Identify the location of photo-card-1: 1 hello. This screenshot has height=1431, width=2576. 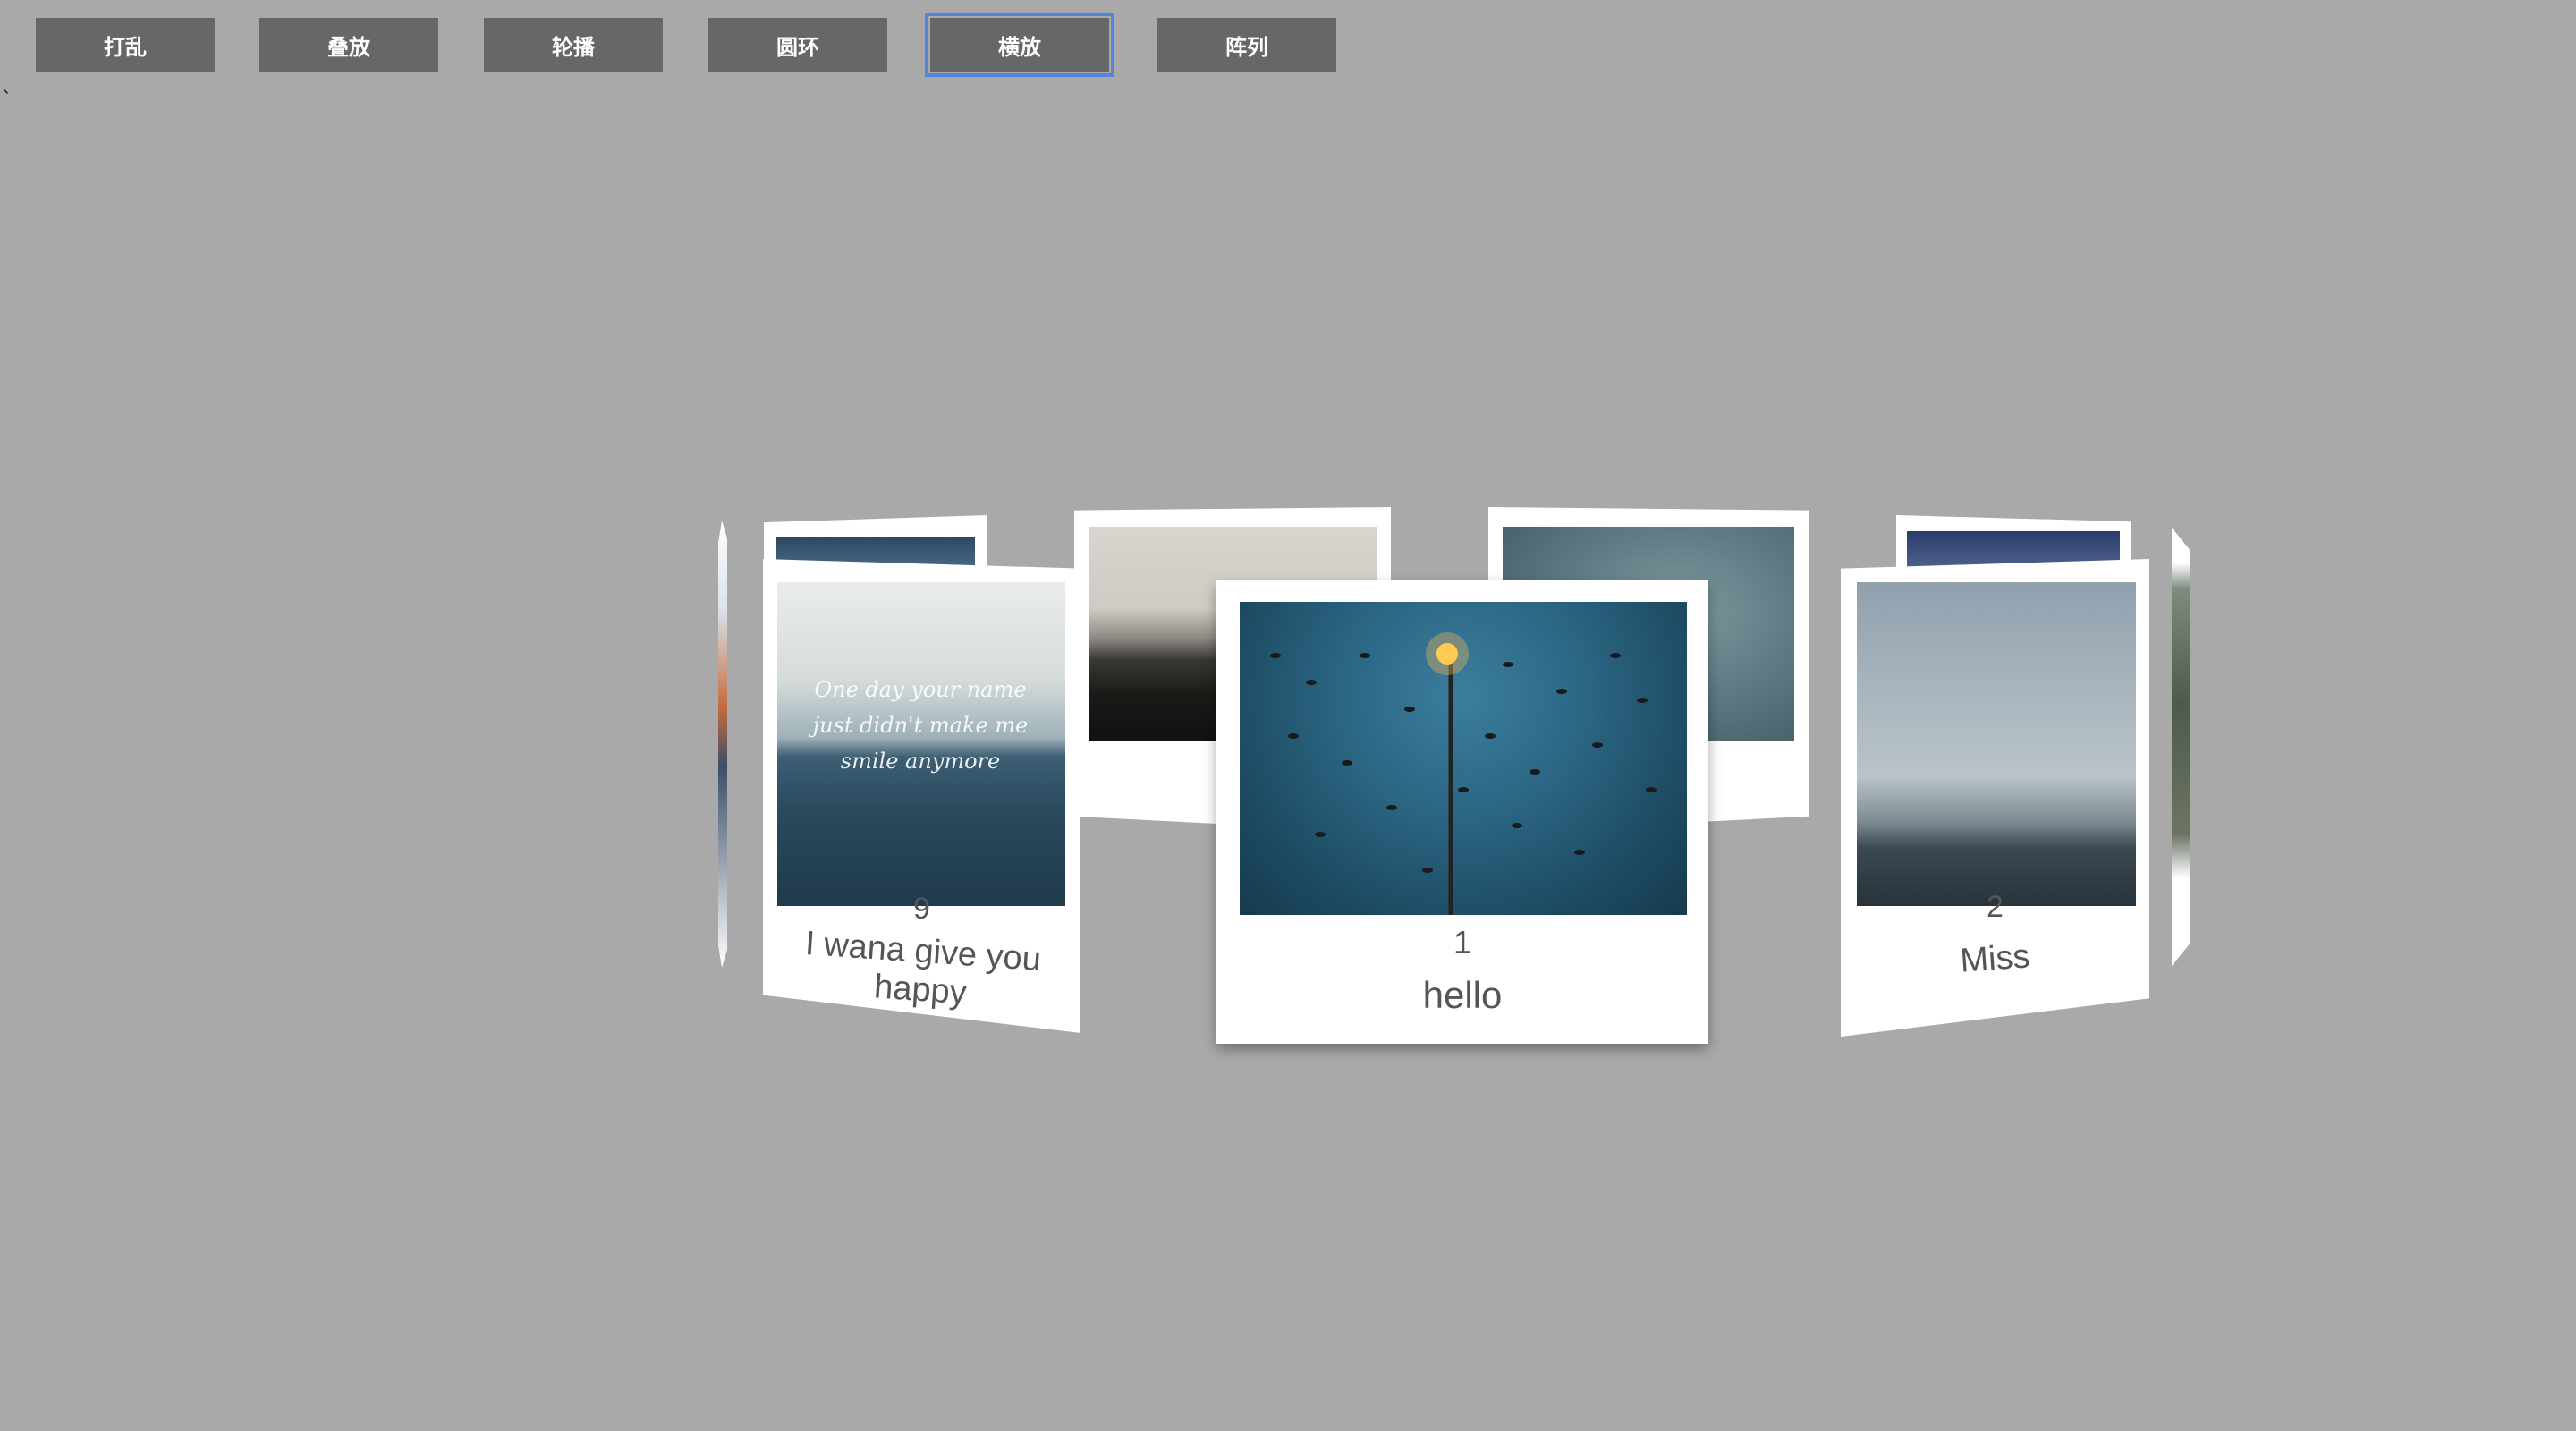
(1462, 812).